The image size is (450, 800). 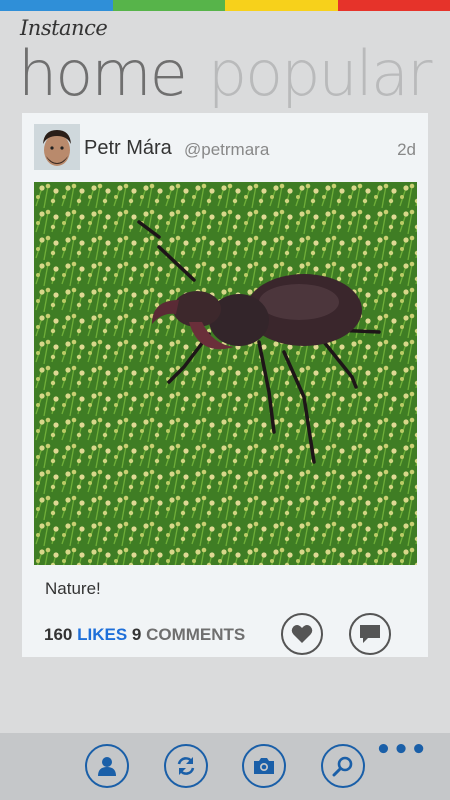 I want to click on camera-button, so click(x=264, y=766).